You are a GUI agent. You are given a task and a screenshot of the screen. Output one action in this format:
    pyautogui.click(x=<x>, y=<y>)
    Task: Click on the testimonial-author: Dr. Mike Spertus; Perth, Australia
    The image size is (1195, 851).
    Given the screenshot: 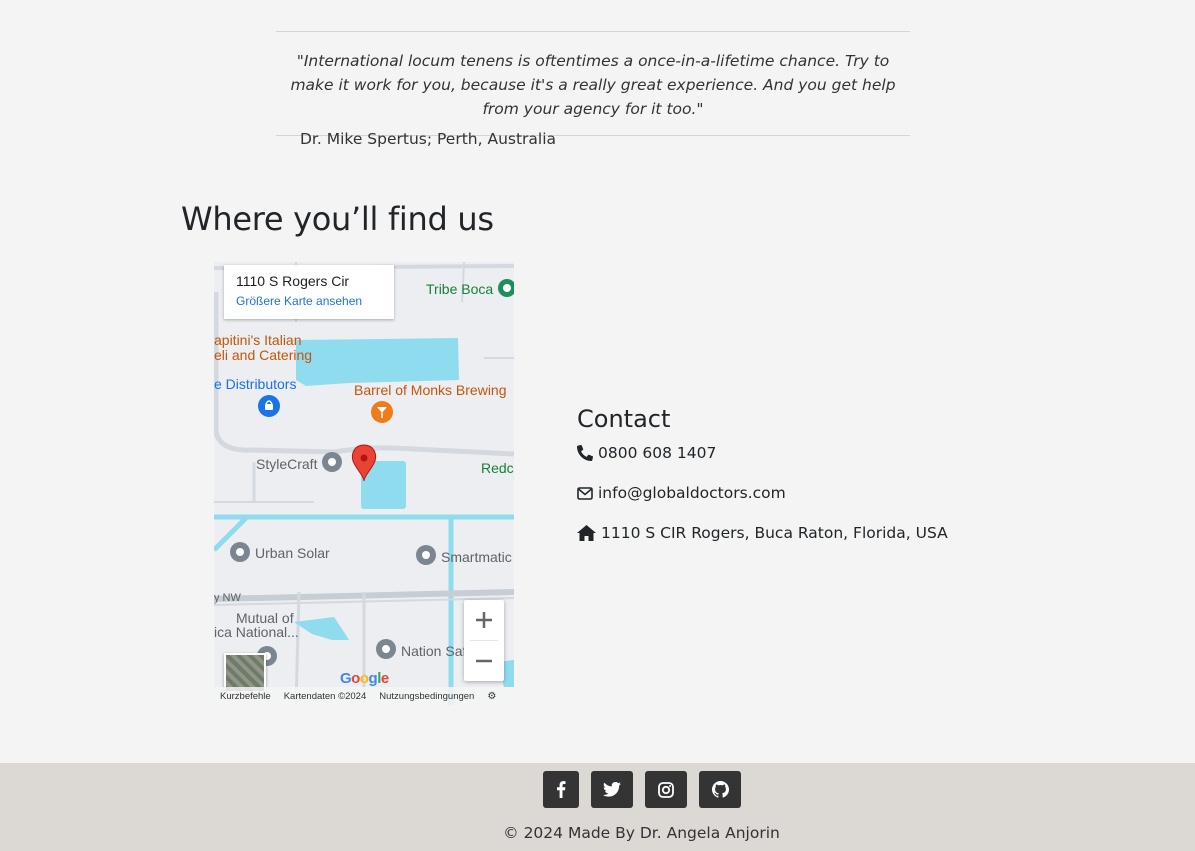 What is the action you would take?
    pyautogui.click(x=428, y=139)
    